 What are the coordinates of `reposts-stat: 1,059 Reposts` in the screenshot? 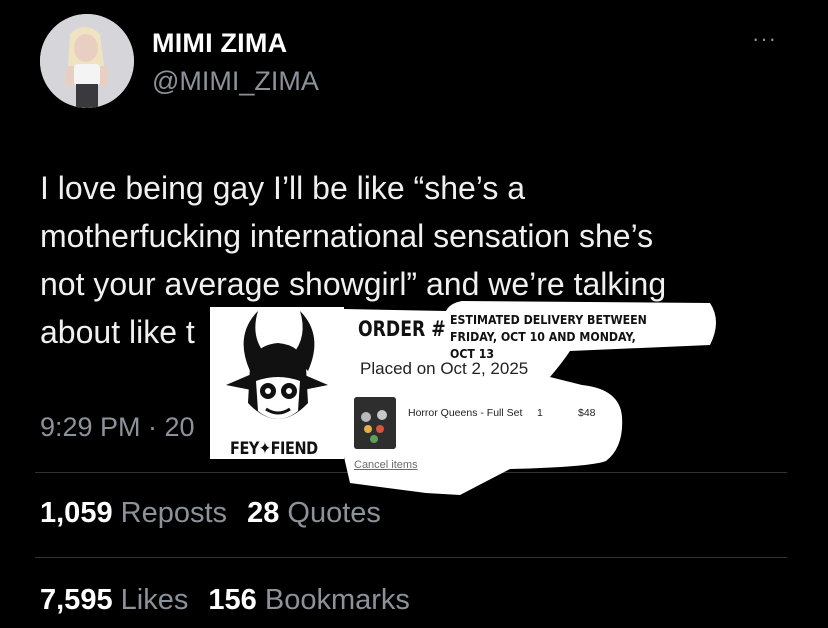 It's located at (133, 513).